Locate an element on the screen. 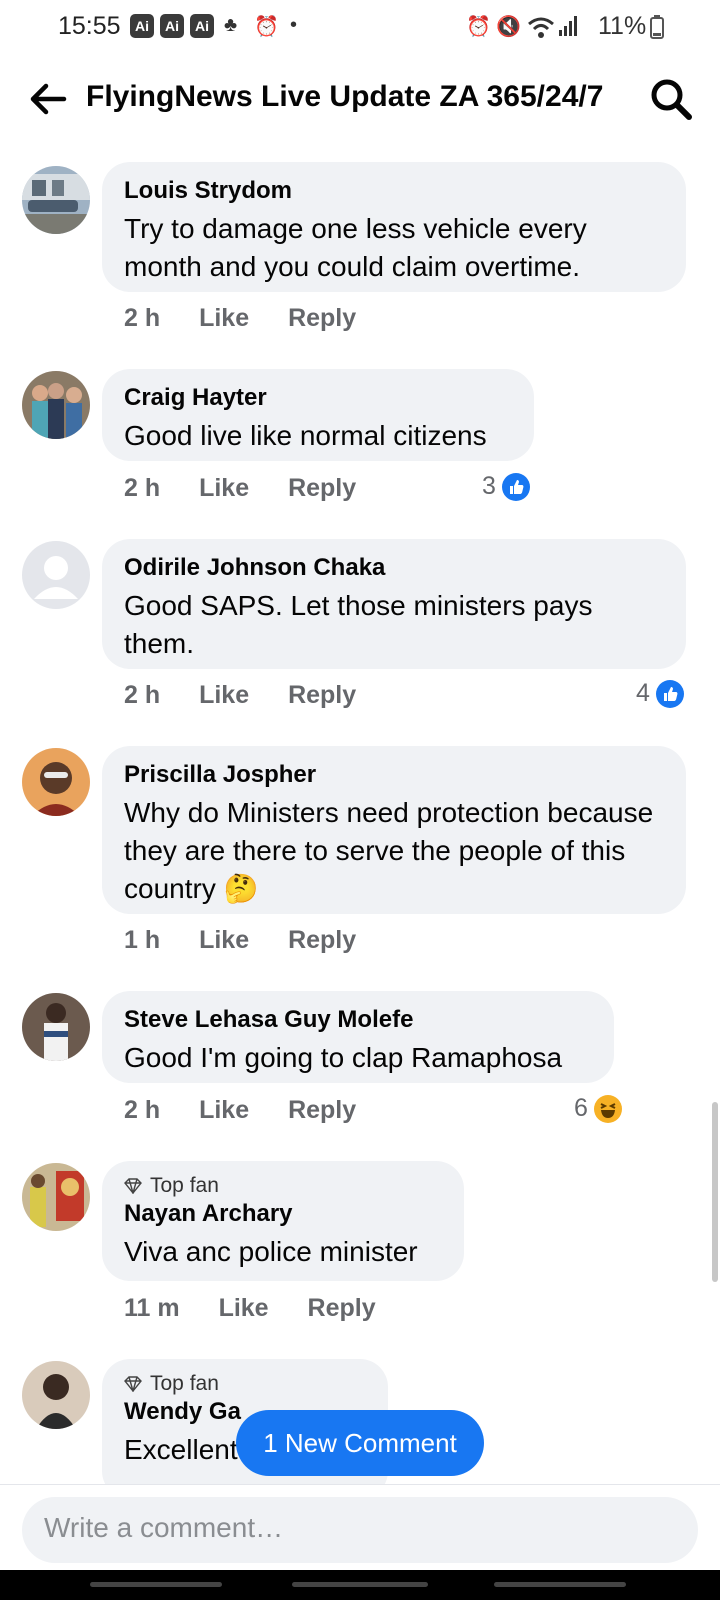 This screenshot has width=720, height=1600. comment-text: Good I'm going to clap Ramaphosa is located at coordinates (343, 1057).